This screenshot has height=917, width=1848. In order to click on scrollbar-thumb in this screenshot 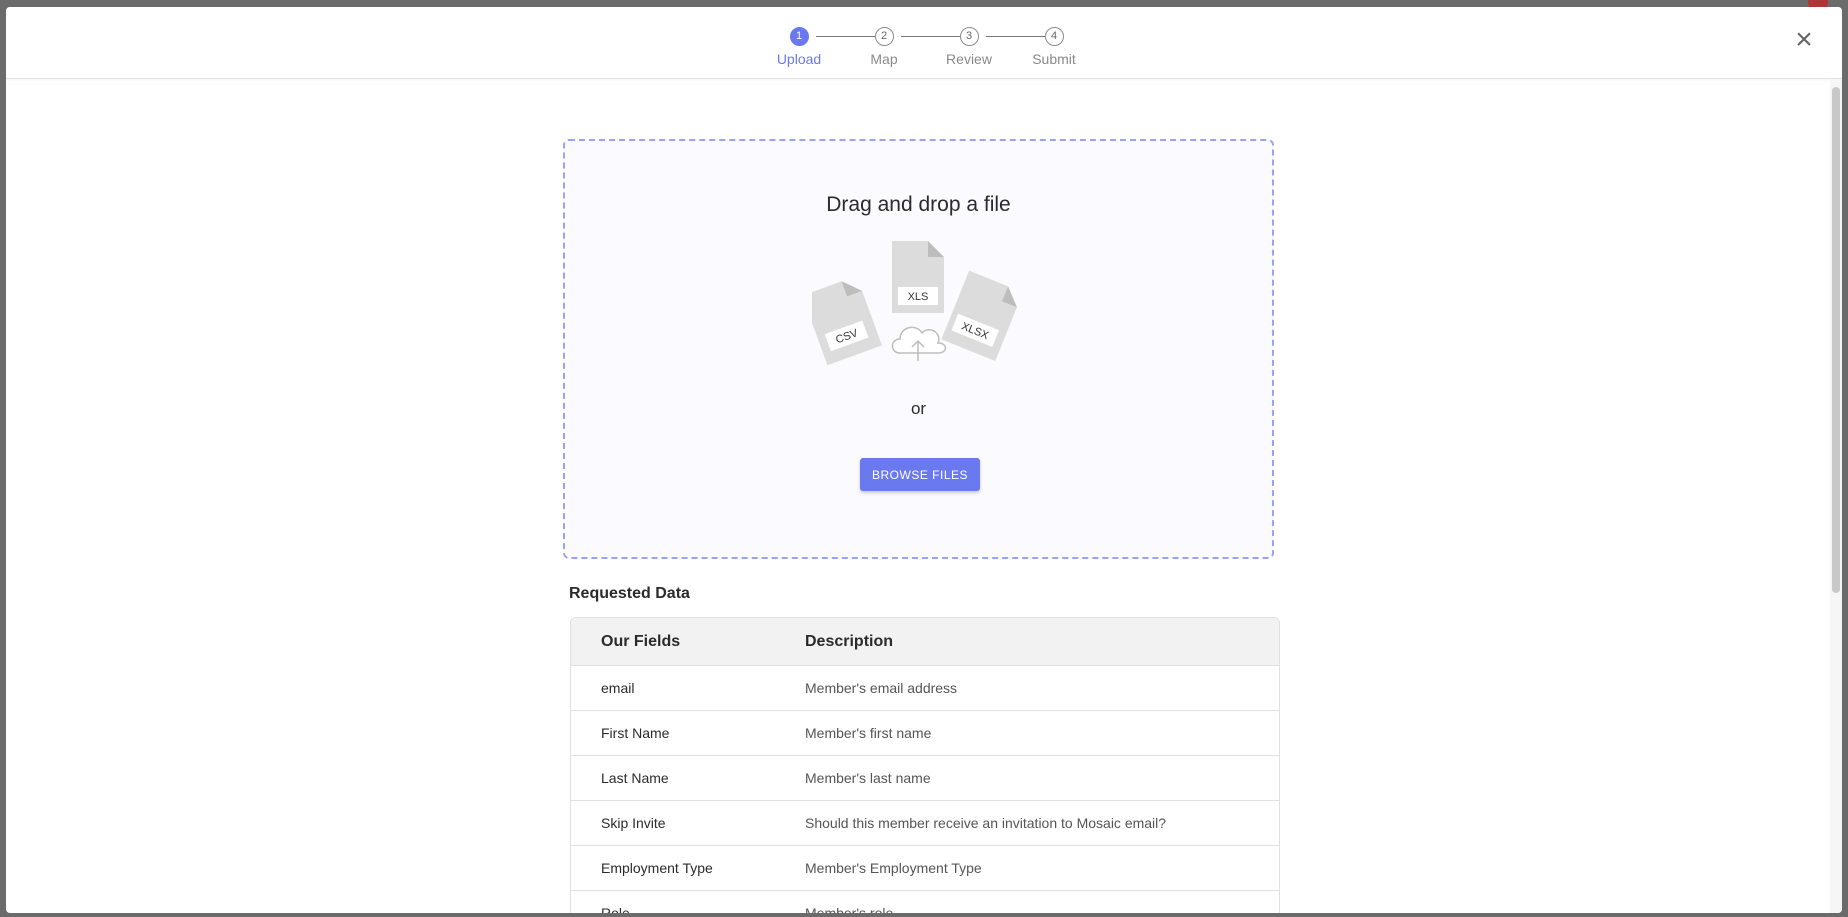, I will do `click(1836, 340)`.